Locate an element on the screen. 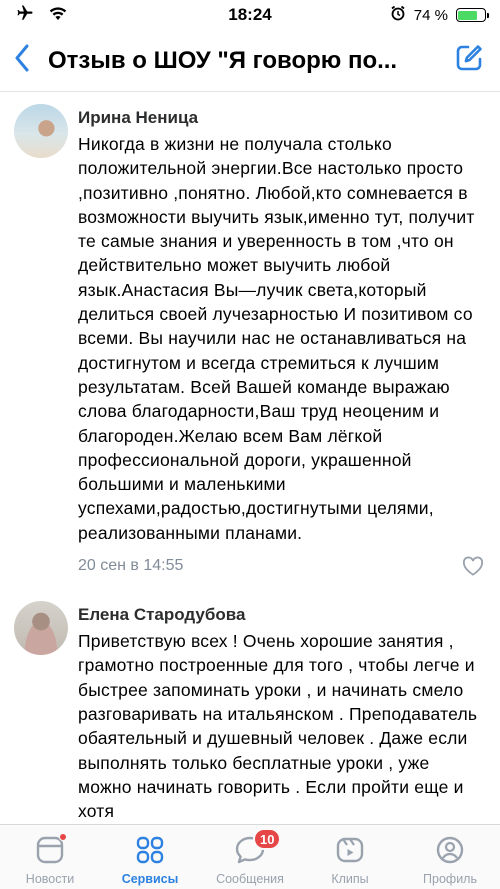 The height and width of the screenshot is (889, 500). status-time: 18:24 is located at coordinates (250, 14).